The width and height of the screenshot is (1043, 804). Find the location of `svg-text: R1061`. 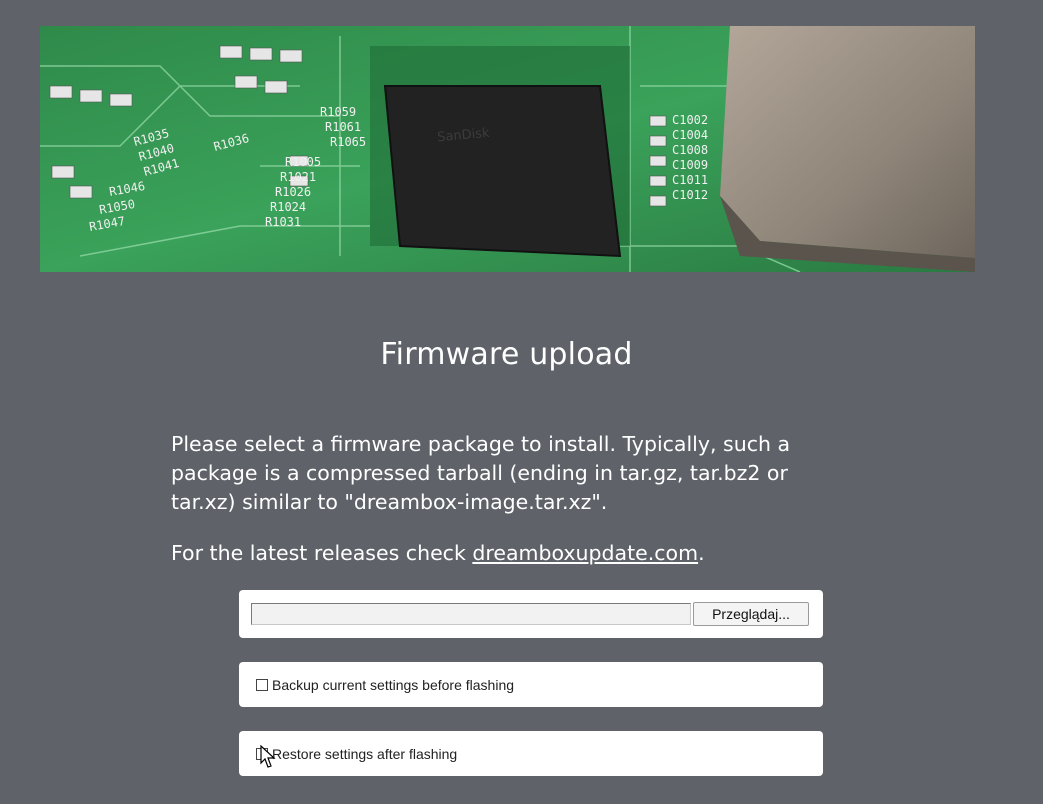

svg-text: R1061 is located at coordinates (343, 127).